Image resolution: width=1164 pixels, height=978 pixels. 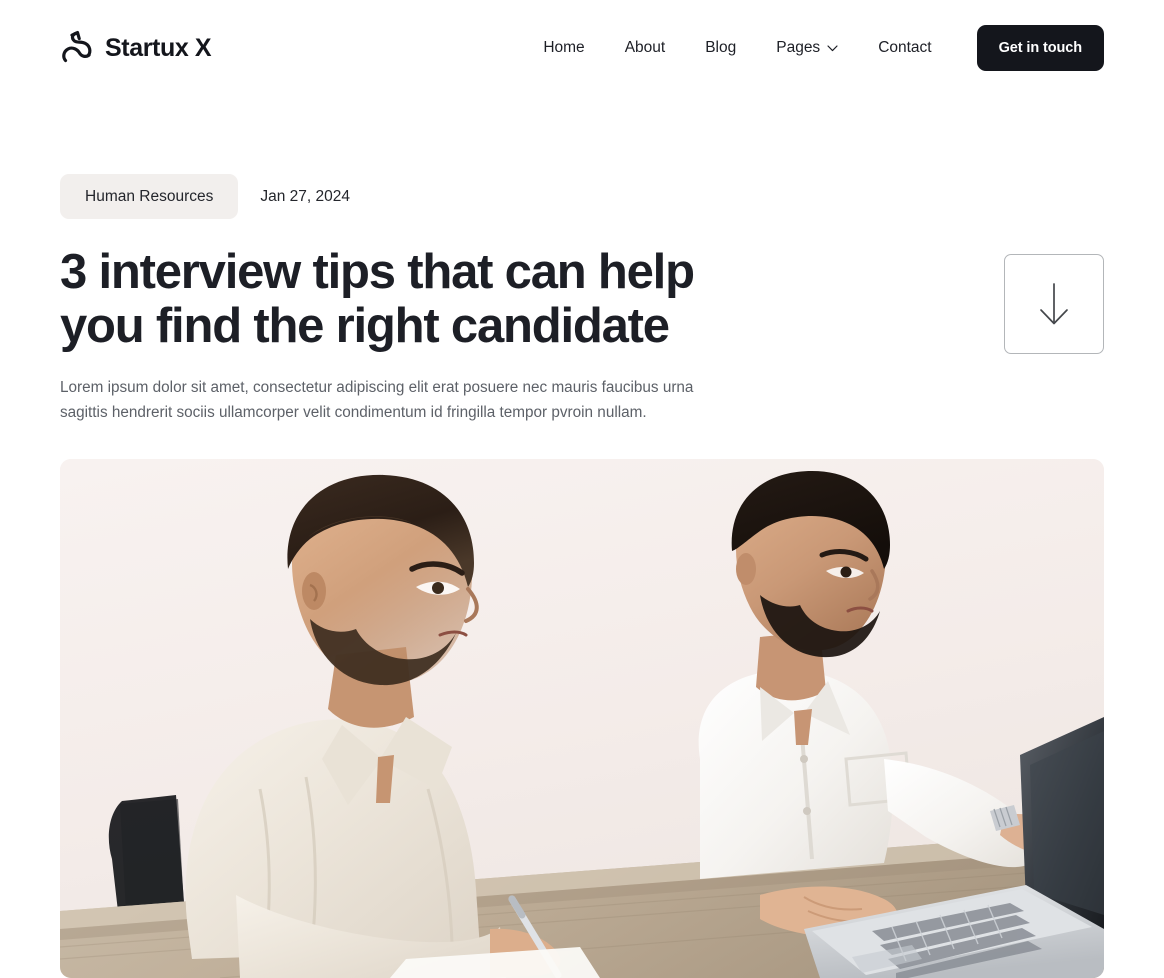 I want to click on brand-name: Startux X, so click(x=158, y=47).